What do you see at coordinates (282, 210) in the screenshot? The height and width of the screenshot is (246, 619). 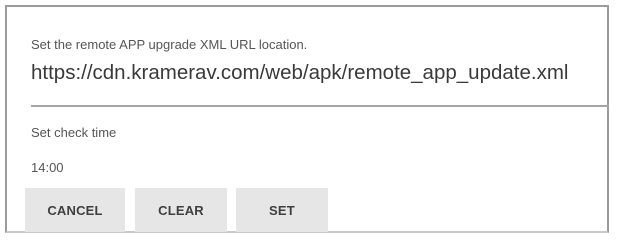 I see `set-button: SET` at bounding box center [282, 210].